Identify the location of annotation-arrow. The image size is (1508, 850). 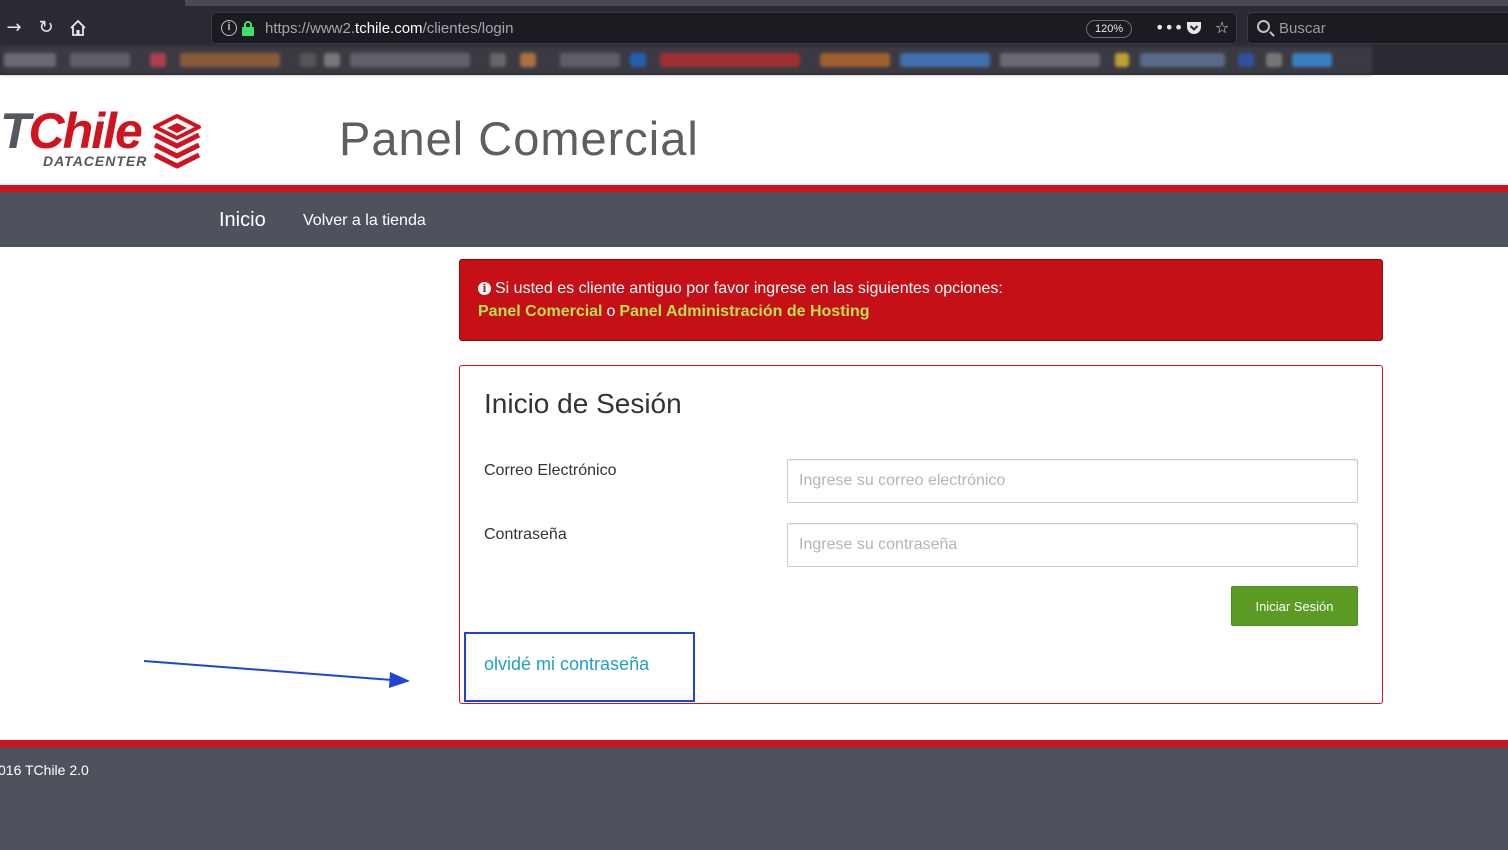
(276, 674).